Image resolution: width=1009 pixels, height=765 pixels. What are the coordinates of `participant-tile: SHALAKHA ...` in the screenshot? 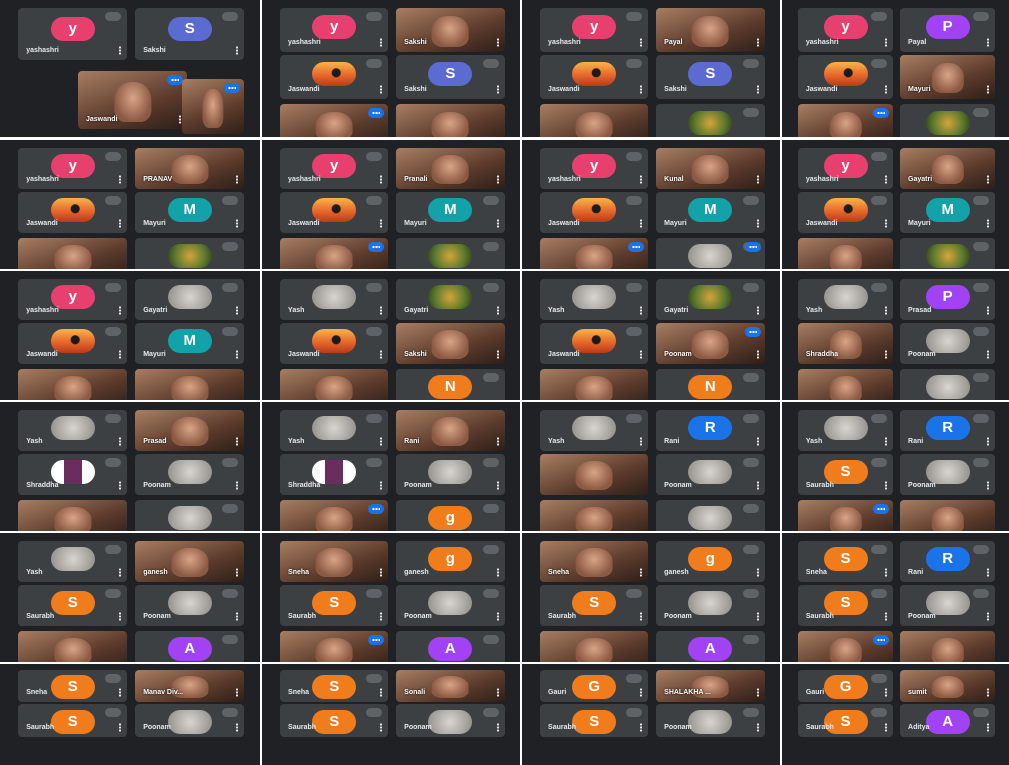 It's located at (710, 686).